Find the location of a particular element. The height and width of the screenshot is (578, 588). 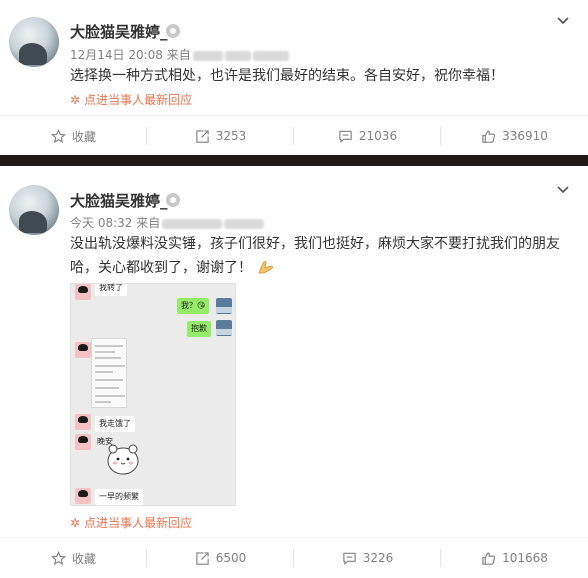

forwarded-screenshot is located at coordinates (109, 373).